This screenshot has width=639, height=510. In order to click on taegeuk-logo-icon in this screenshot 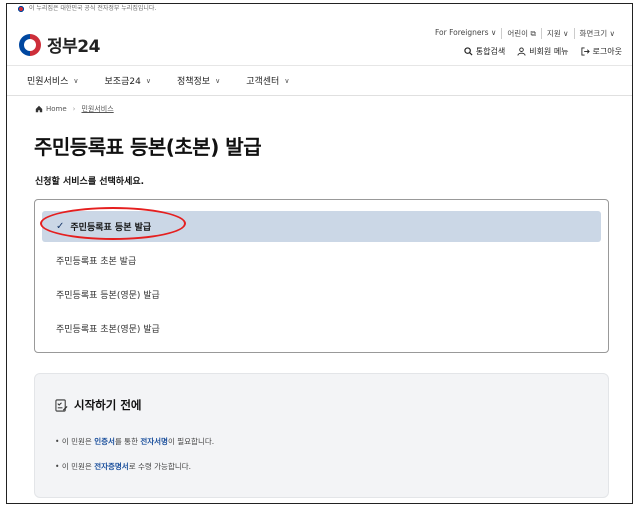, I will do `click(30, 44)`.